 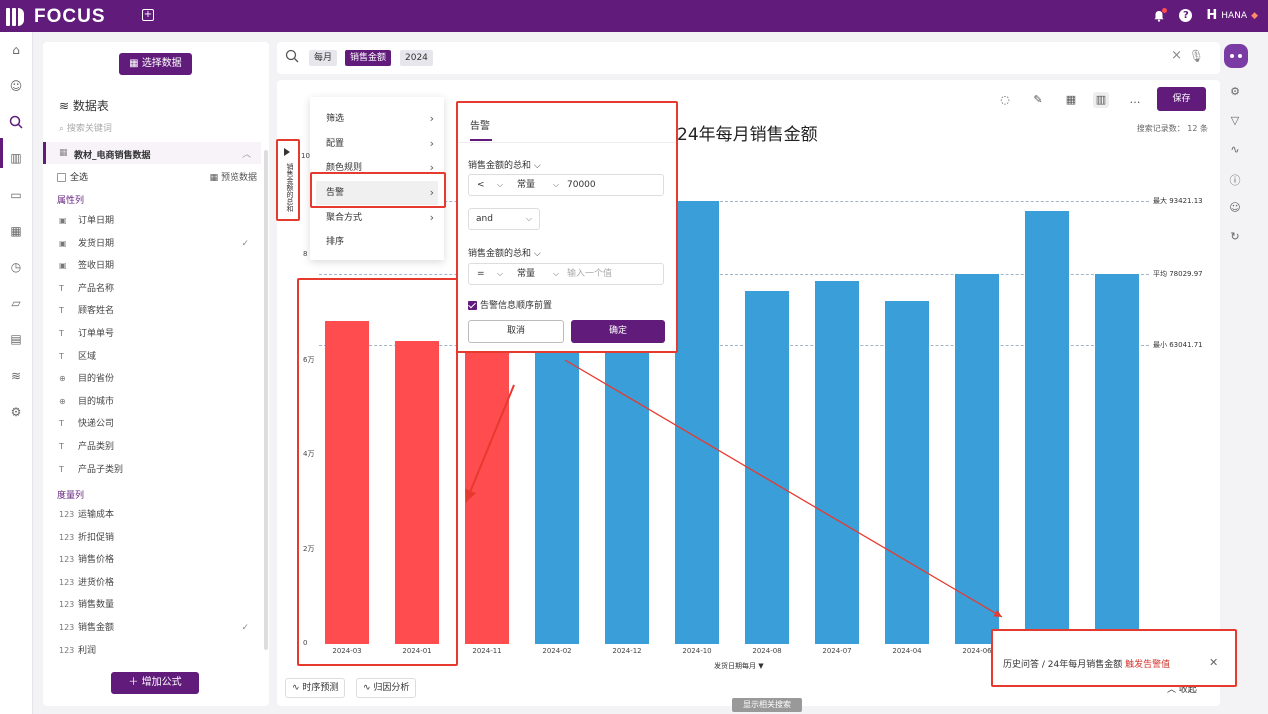 I want to click on search-token: 销售金额, so click(x=368, y=58).